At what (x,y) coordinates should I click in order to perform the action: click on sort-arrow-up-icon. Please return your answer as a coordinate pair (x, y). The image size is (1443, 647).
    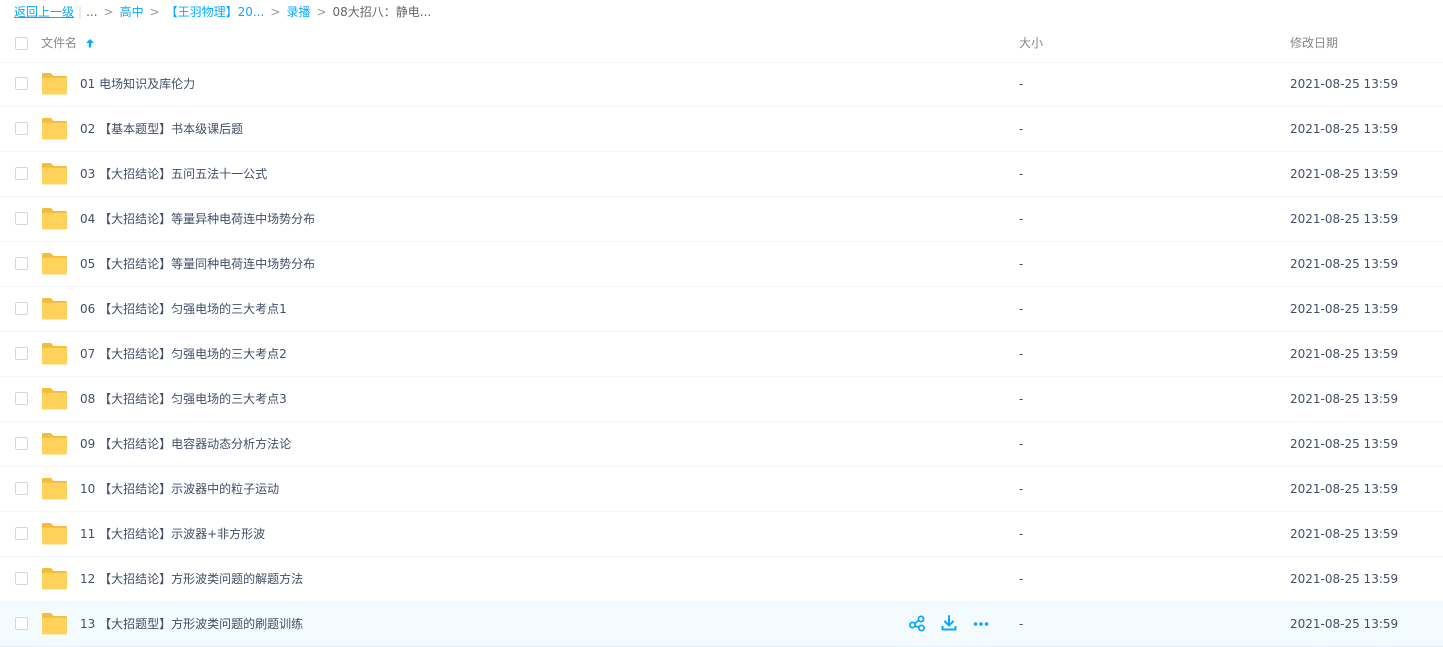
    Looking at the image, I should click on (89, 43).